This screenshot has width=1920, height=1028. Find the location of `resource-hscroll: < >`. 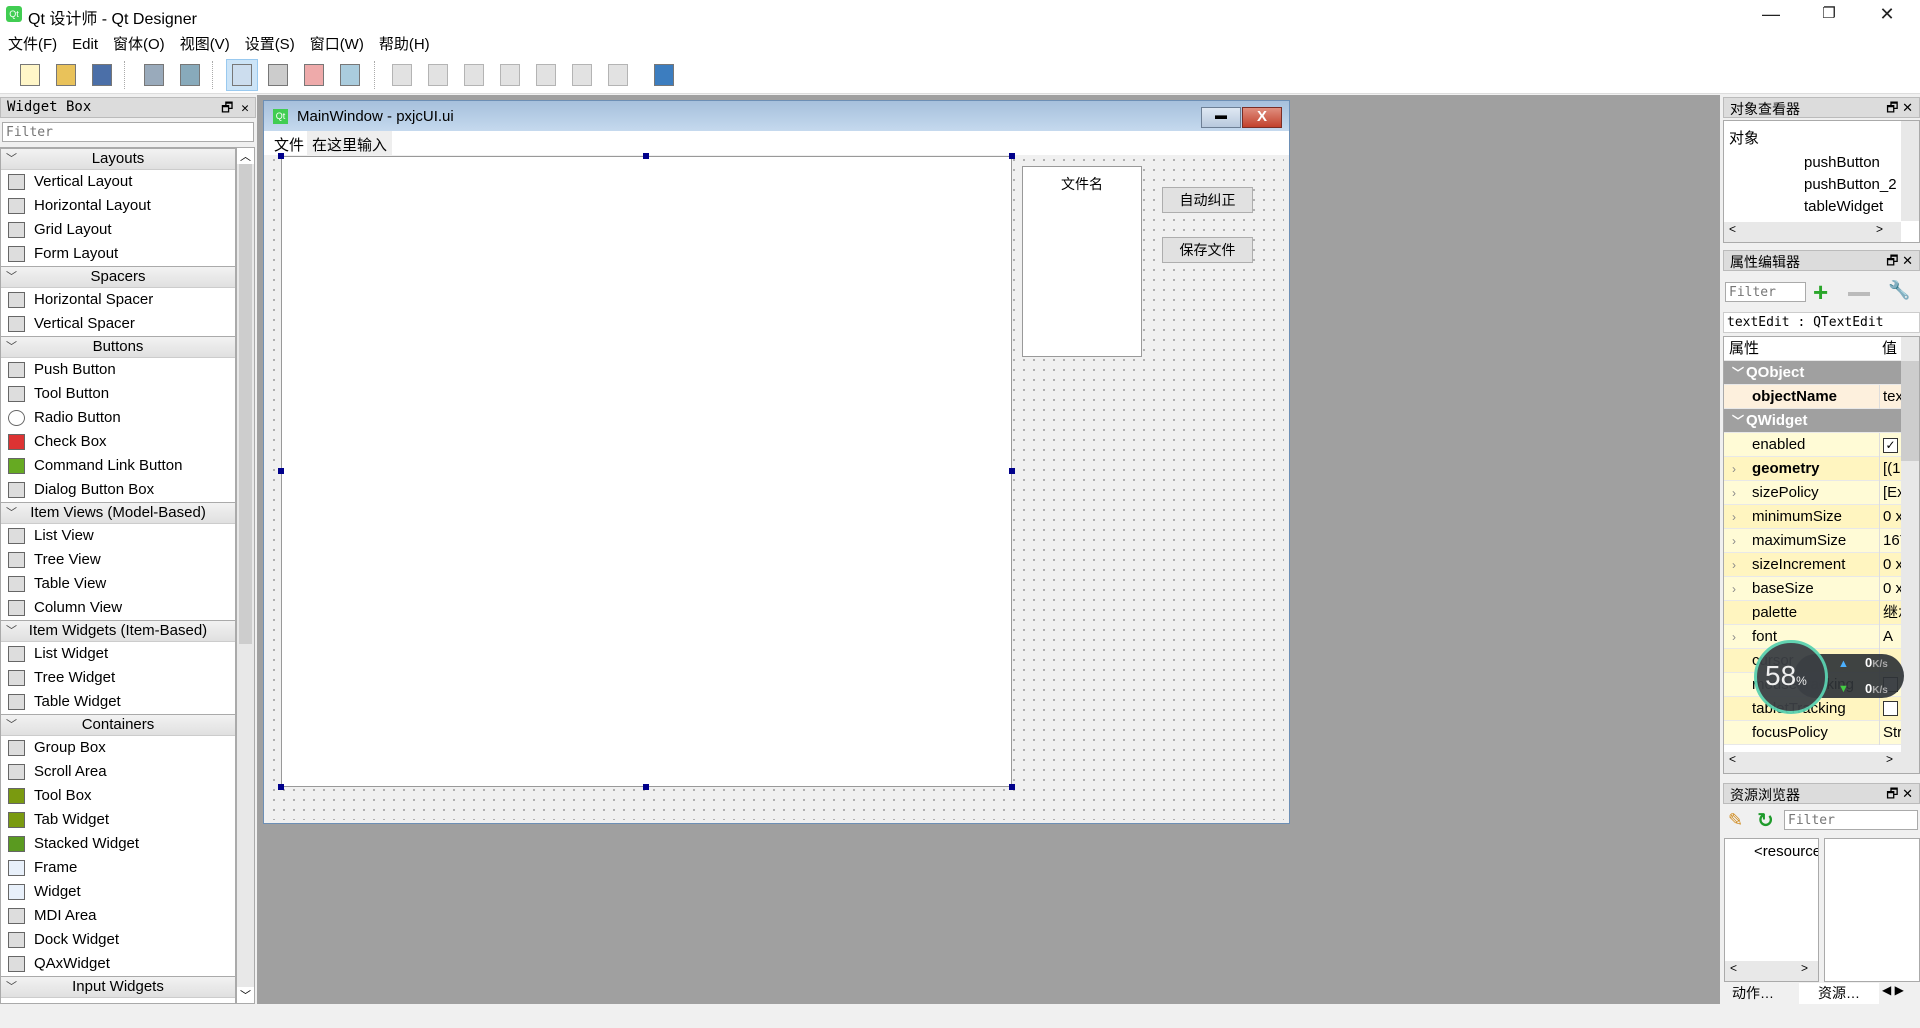

resource-hscroll: < > is located at coordinates (1771, 971).